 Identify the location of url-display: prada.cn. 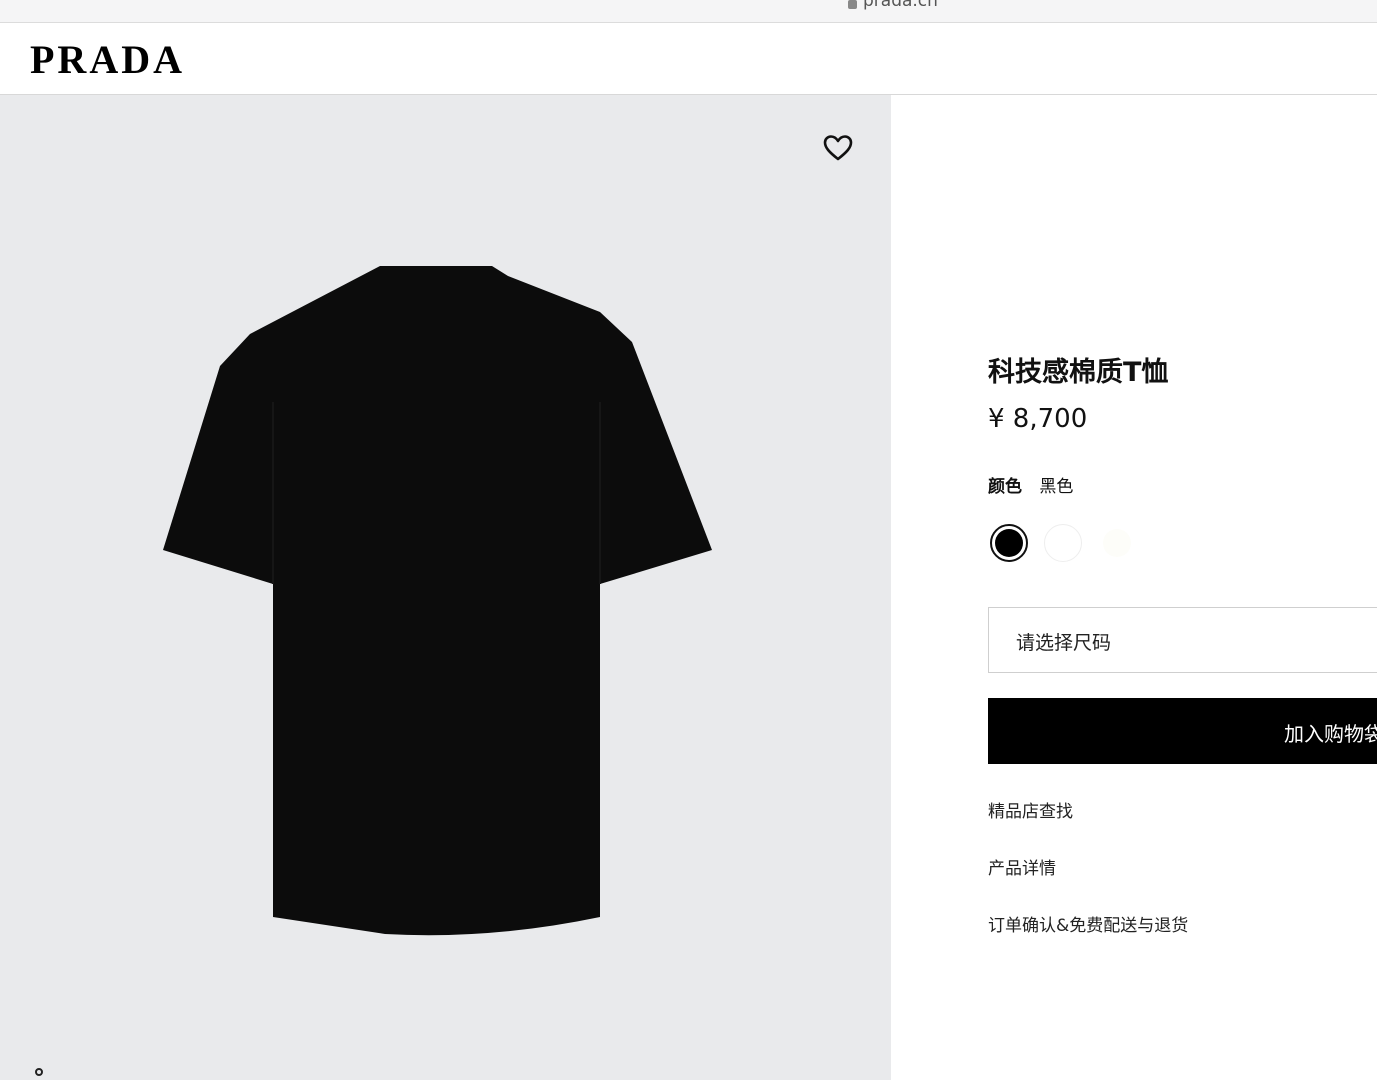
(893, 5).